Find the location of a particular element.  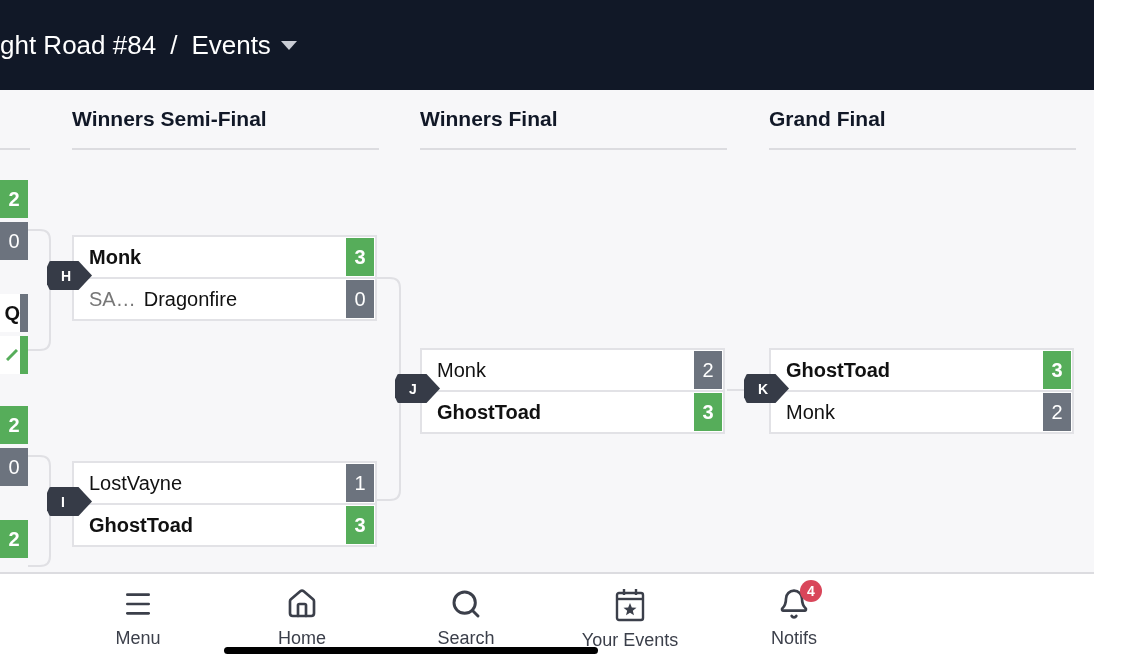

match-card: Monk 3 SA… Dragonfire 0 is located at coordinates (224, 278).